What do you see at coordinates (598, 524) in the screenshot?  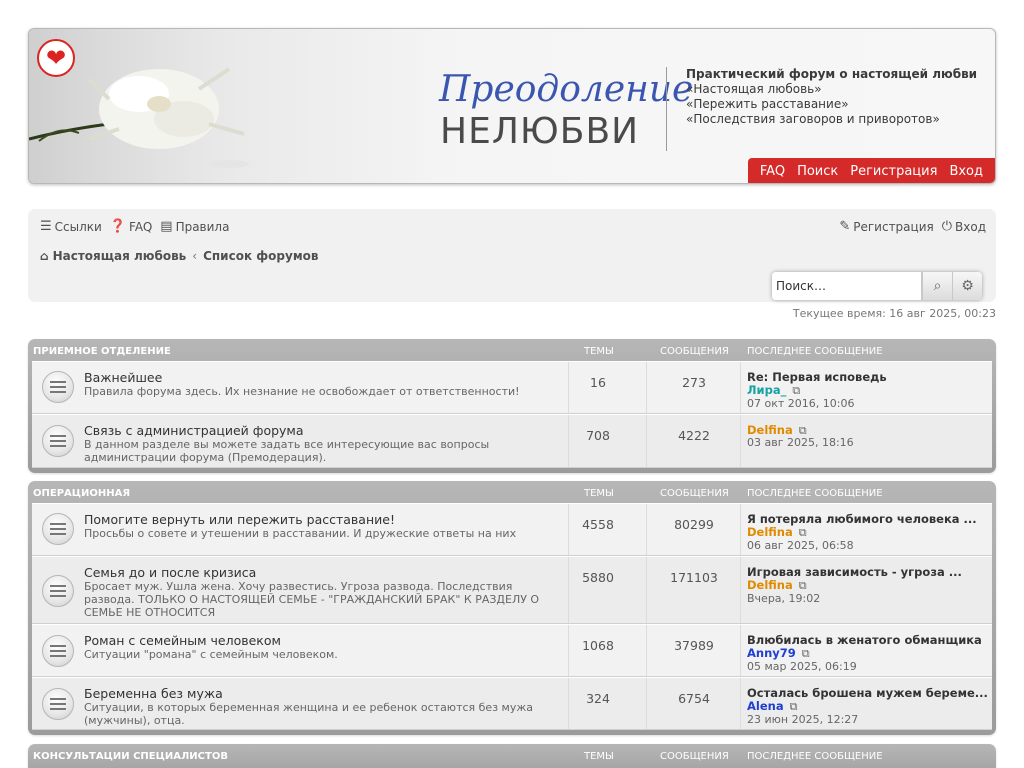 I see `forum-topics-count: 4558` at bounding box center [598, 524].